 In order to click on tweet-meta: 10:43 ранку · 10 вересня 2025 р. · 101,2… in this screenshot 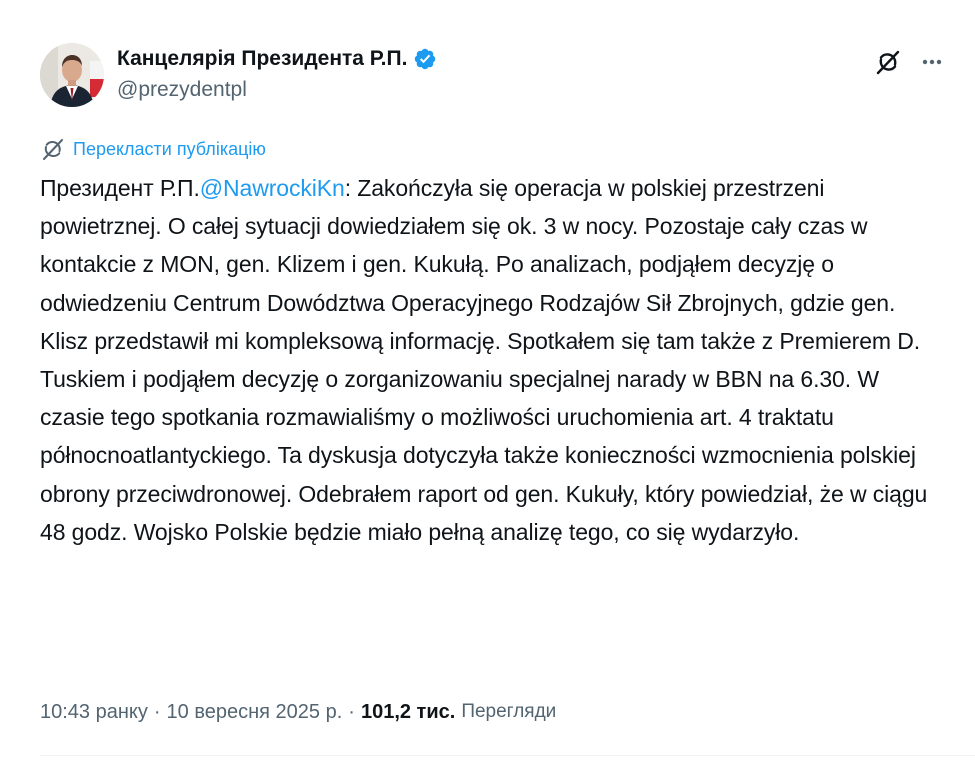, I will do `click(298, 712)`.